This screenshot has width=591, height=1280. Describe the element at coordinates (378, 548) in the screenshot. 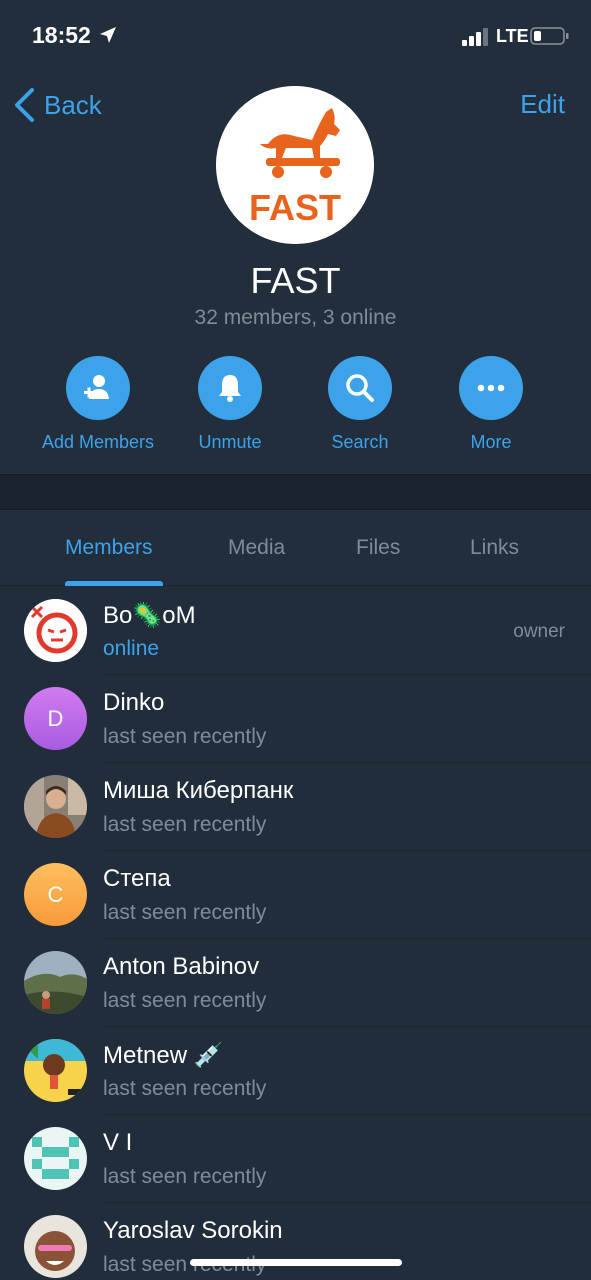

I see `tab-files: Files` at that location.